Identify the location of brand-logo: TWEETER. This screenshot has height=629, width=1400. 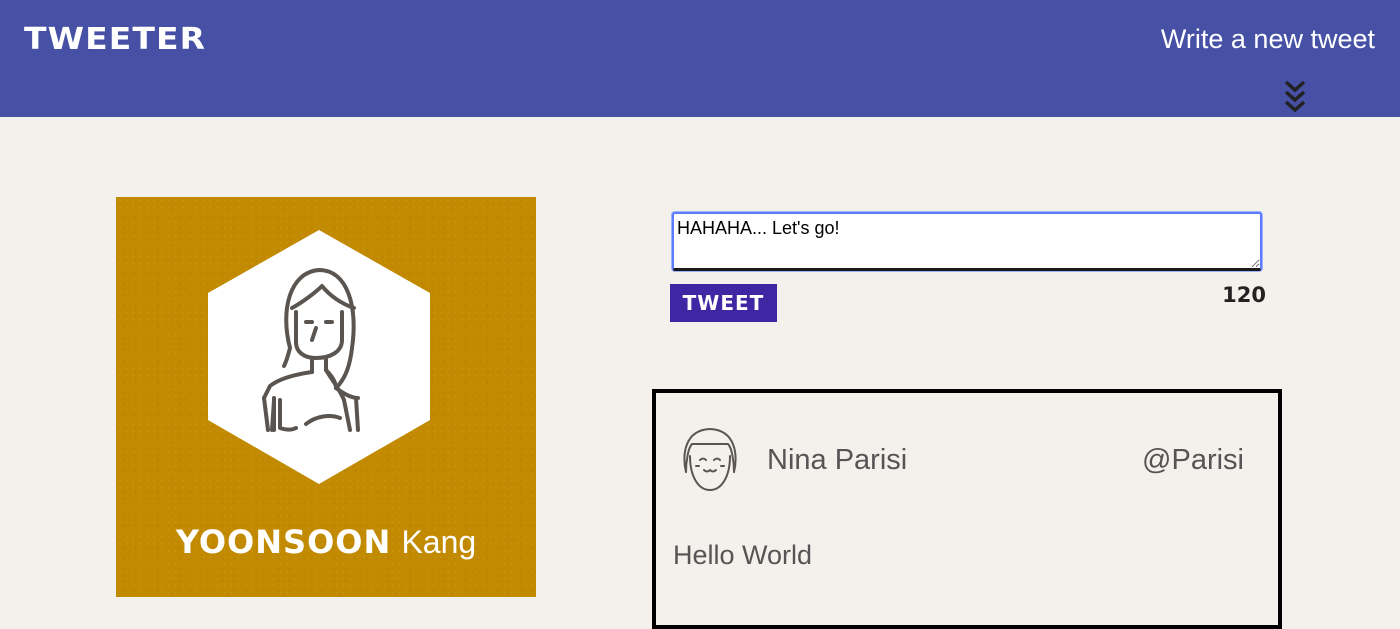
(115, 39).